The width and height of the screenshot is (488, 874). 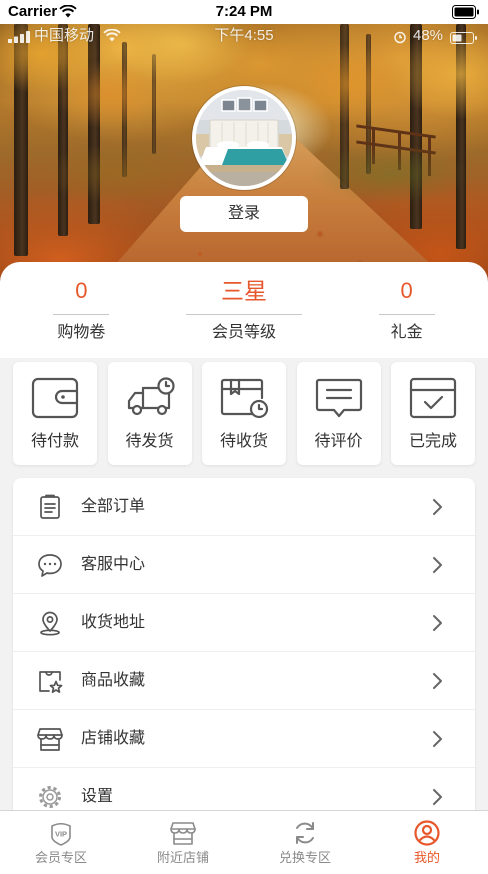 I want to click on store-icon, so click(x=50, y=739).